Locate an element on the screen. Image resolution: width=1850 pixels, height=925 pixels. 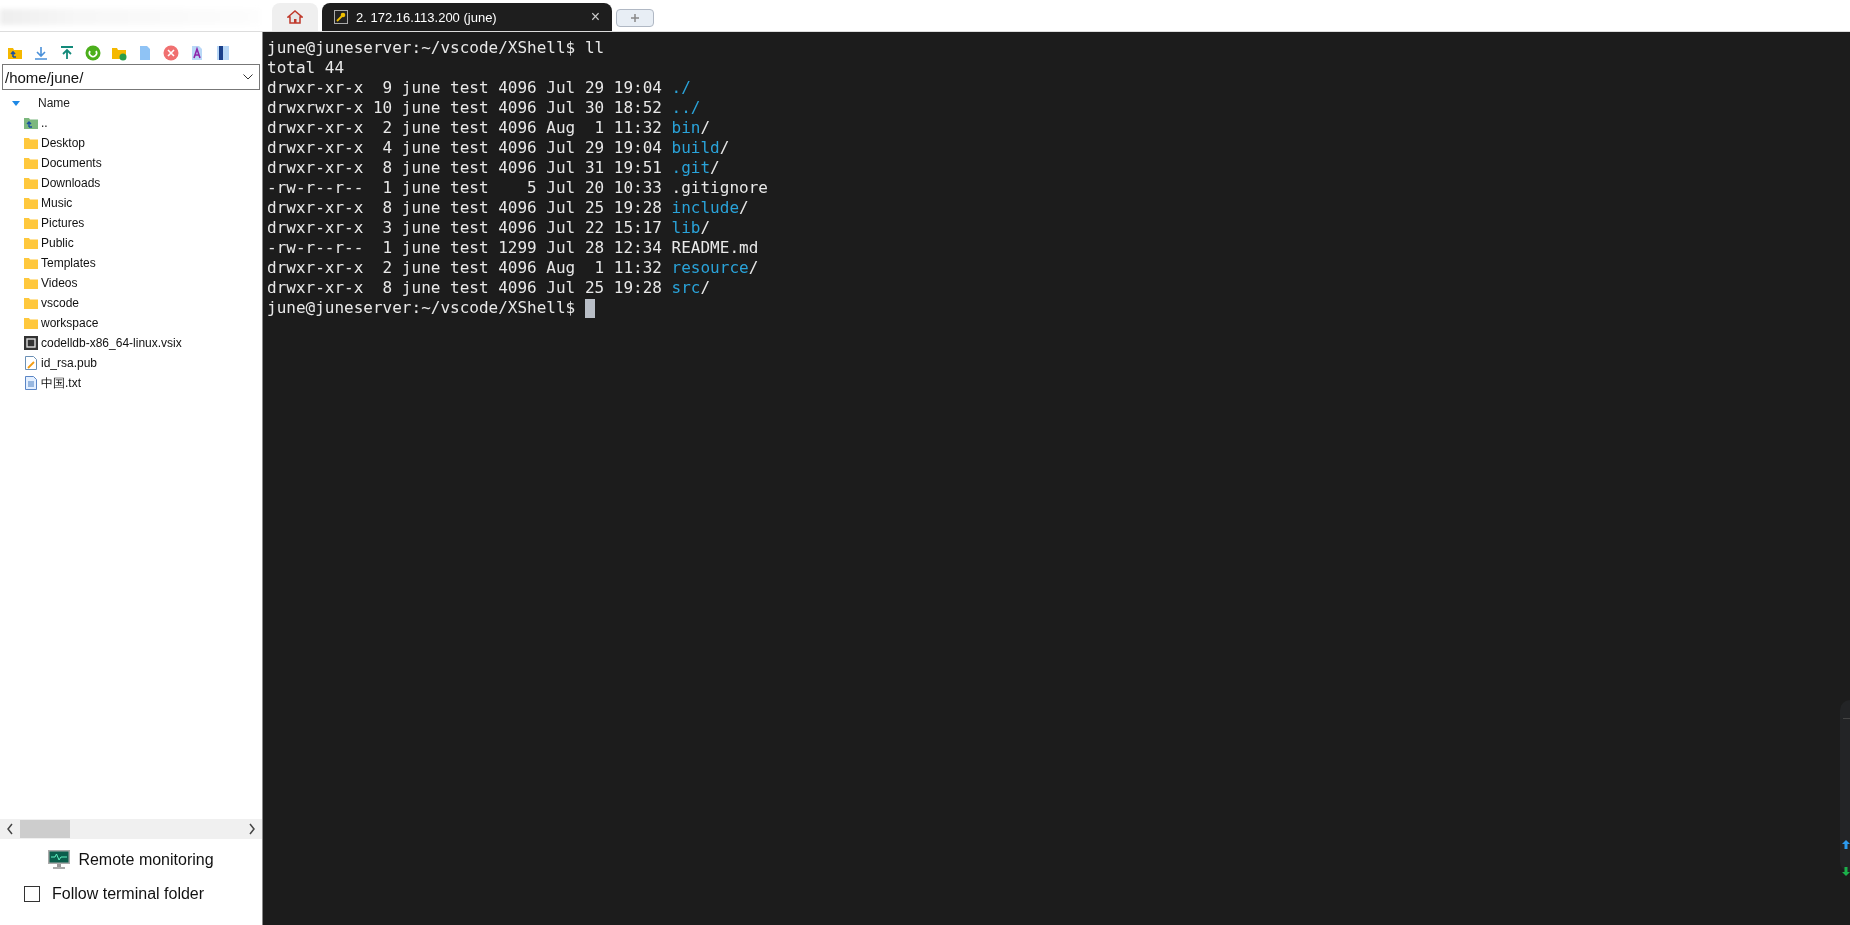
terminal-line: june@juneserver:~/vscode/XShell$ ll is located at coordinates (436, 48).